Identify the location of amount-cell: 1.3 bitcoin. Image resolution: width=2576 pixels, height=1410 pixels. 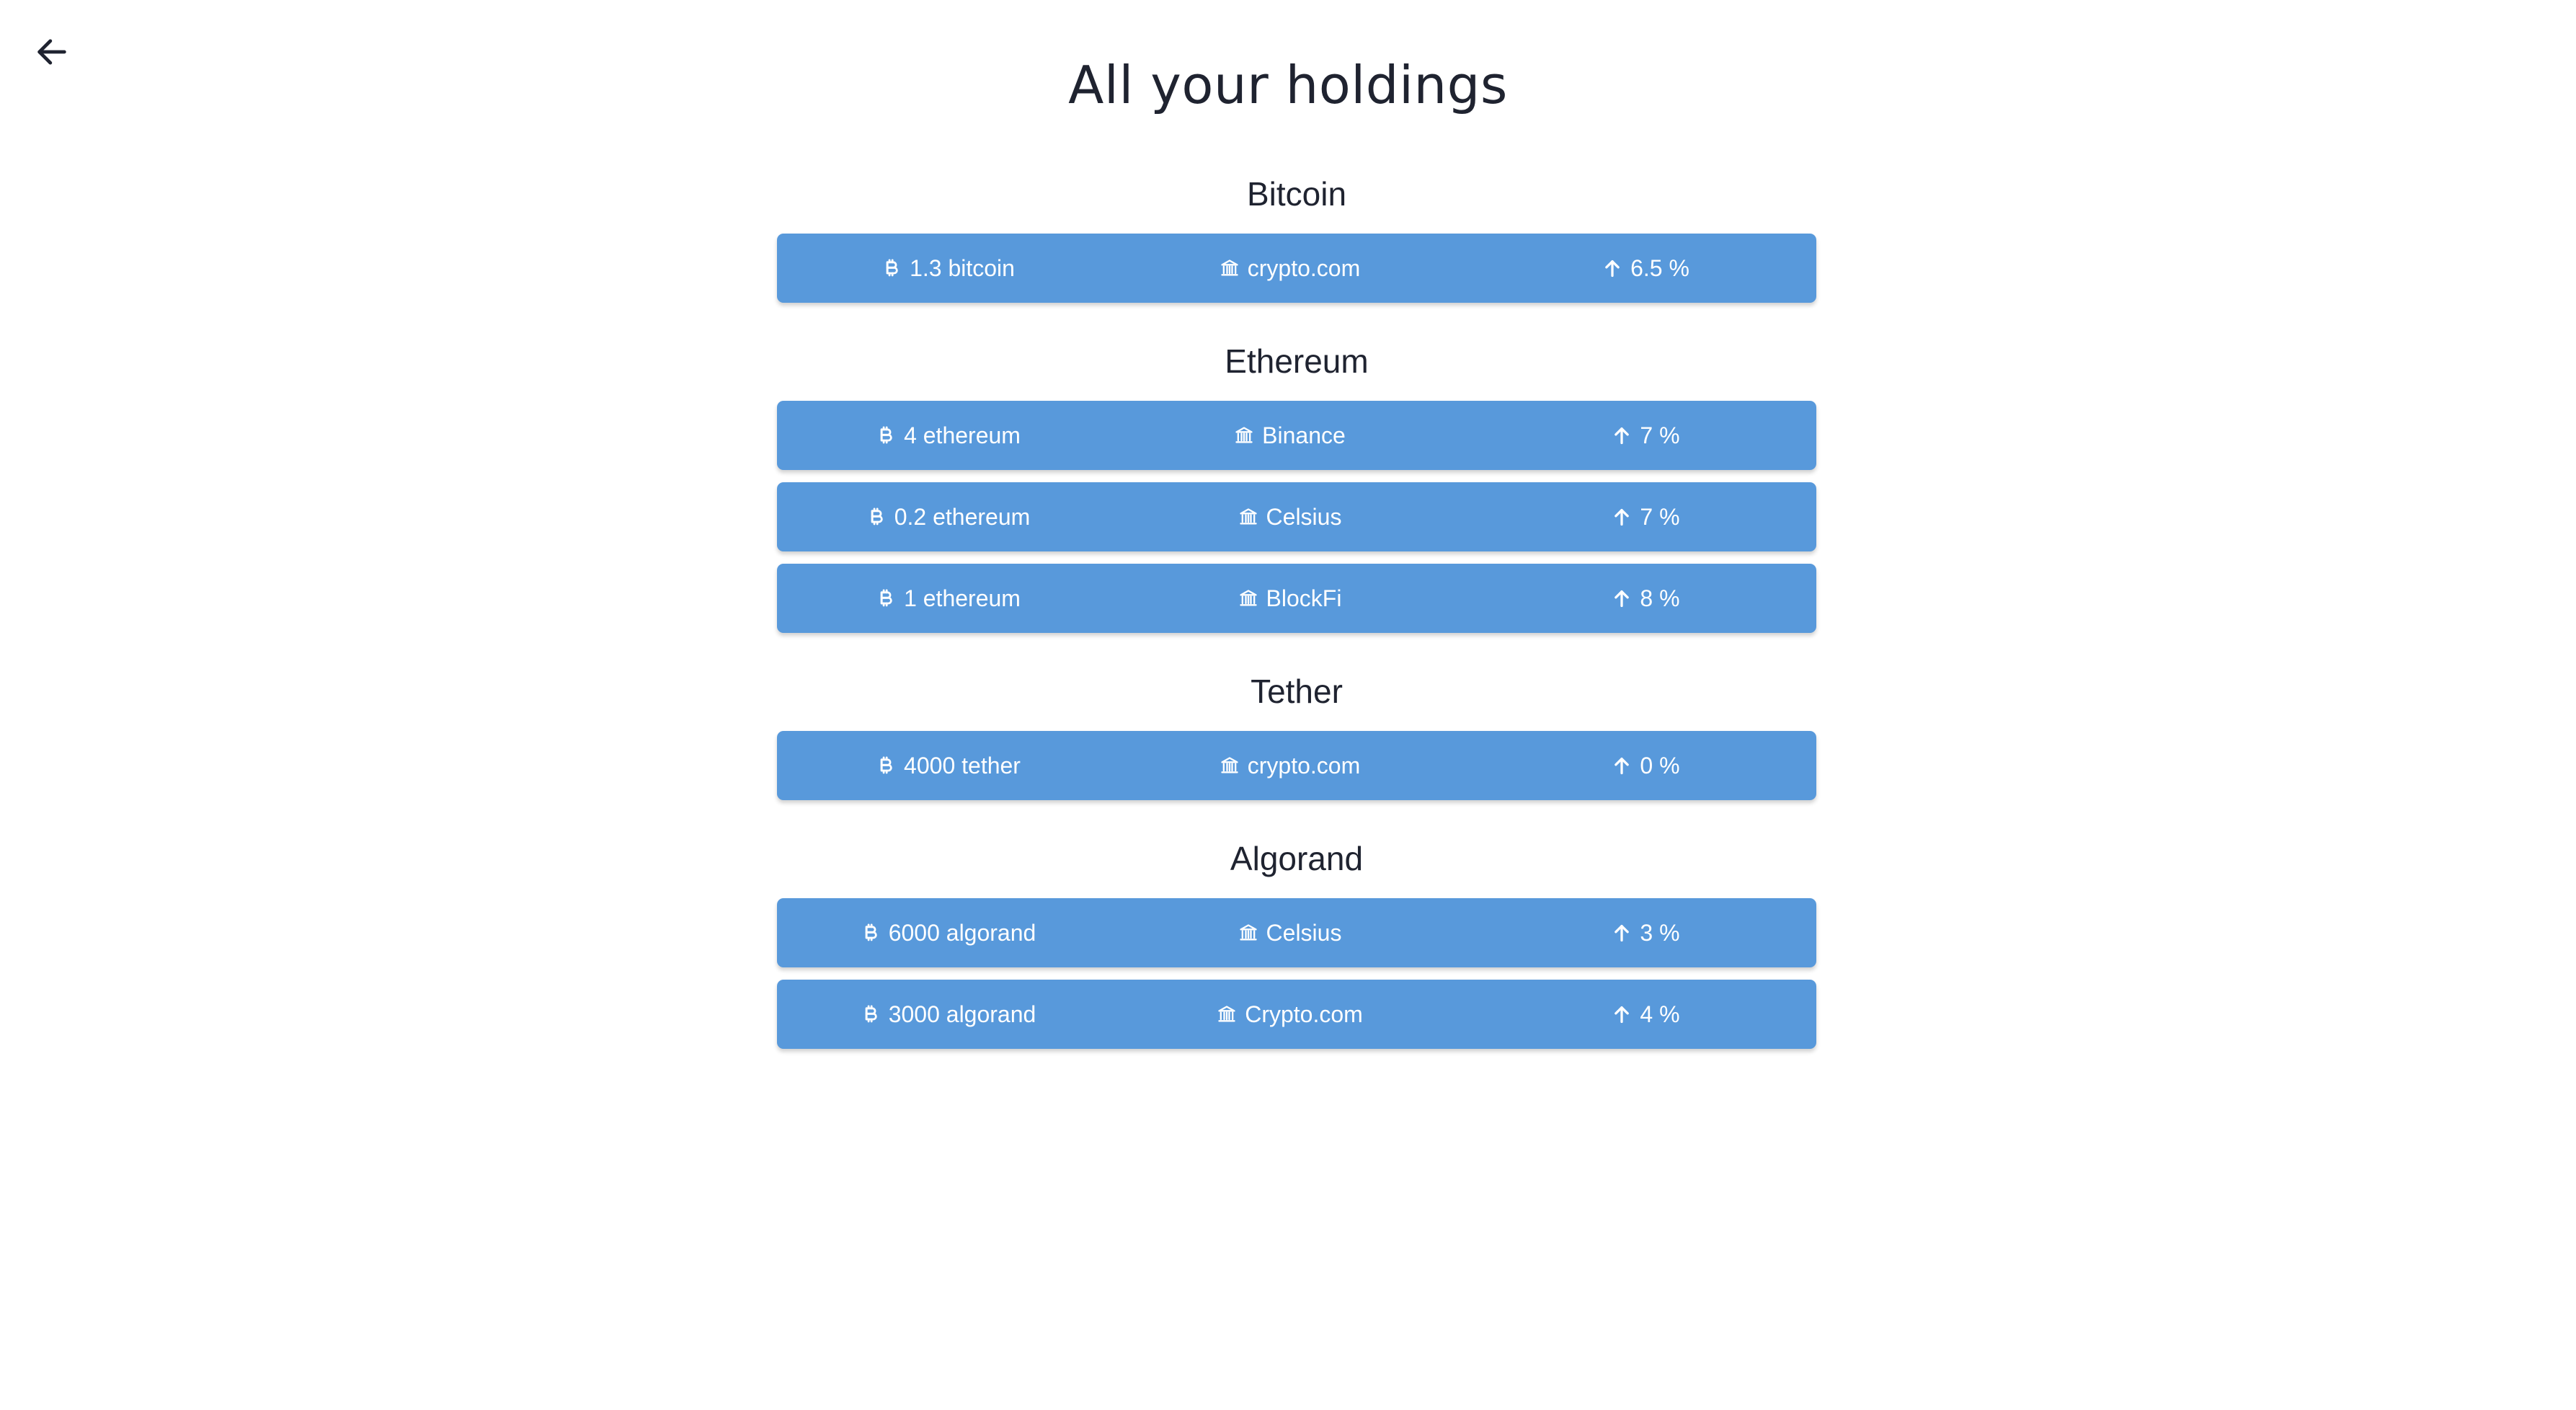
(948, 268).